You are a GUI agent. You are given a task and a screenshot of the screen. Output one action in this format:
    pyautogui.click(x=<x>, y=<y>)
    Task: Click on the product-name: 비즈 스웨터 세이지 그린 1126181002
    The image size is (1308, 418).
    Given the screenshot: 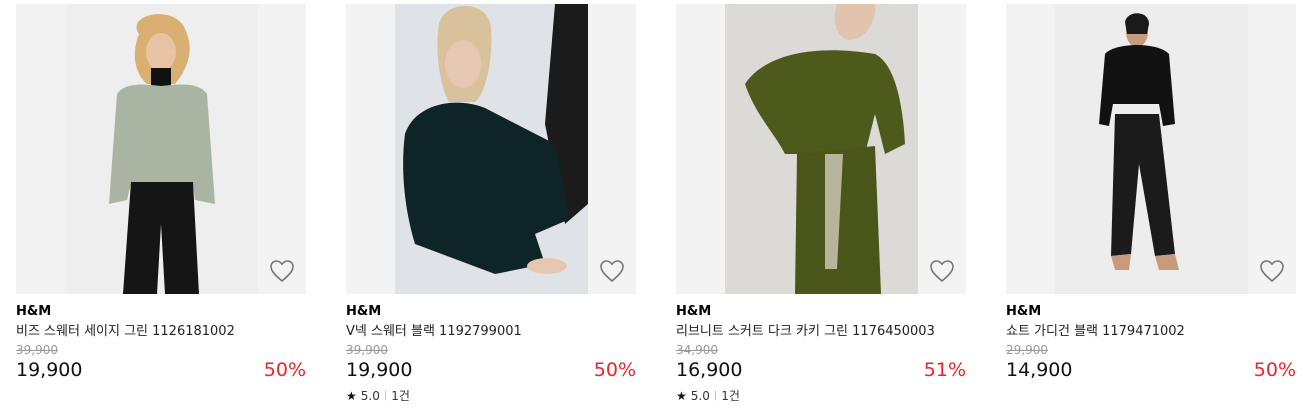 What is the action you would take?
    pyautogui.click(x=161, y=331)
    